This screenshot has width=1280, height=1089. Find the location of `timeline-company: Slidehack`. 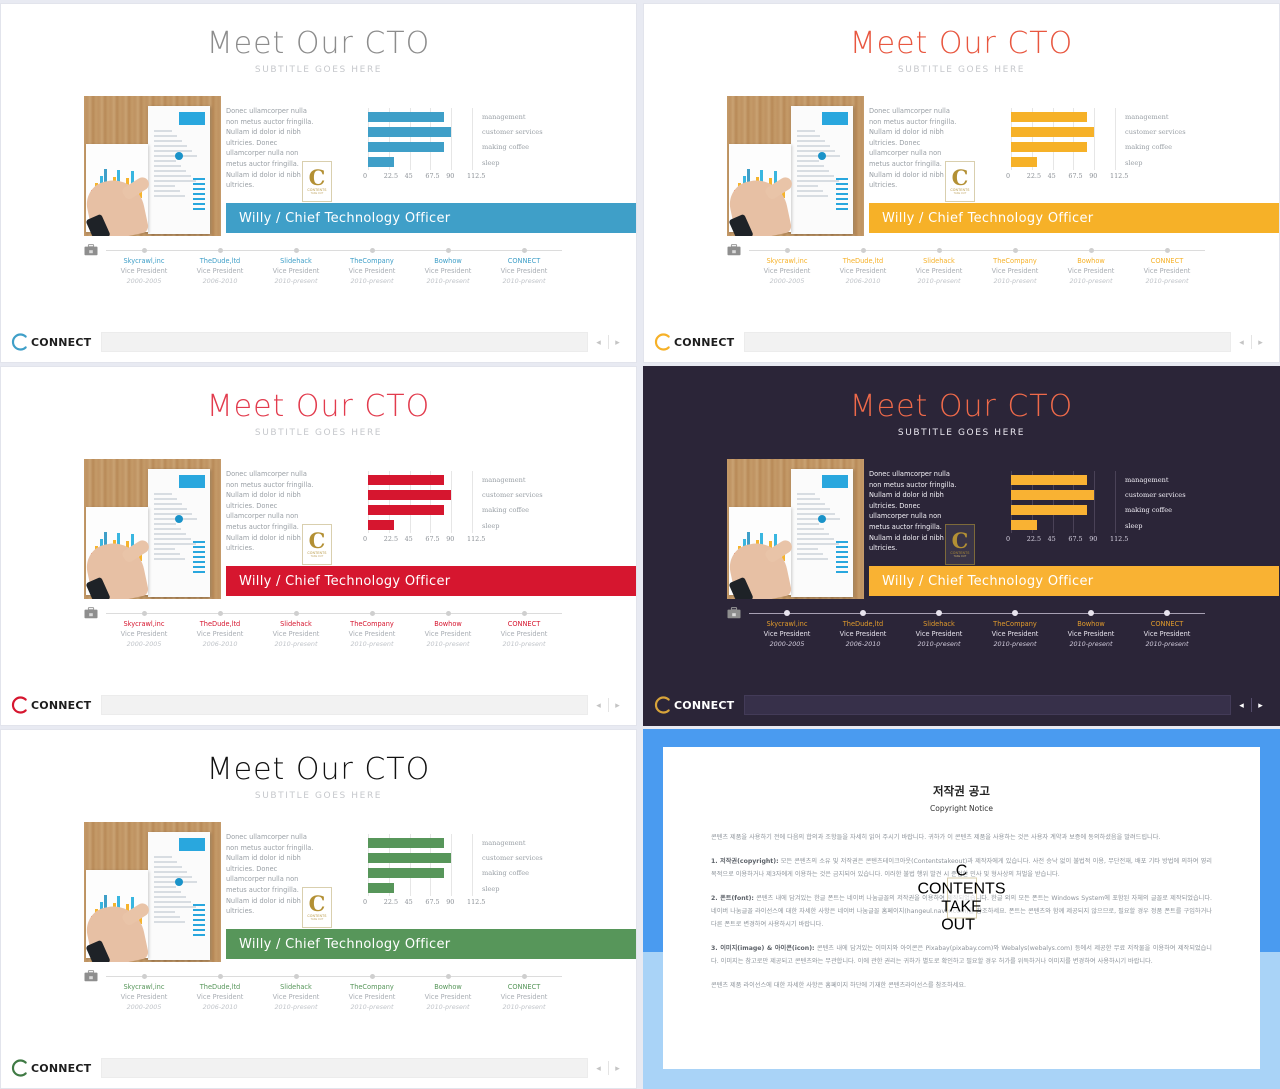

timeline-company: Slidehack is located at coordinates (296, 261).